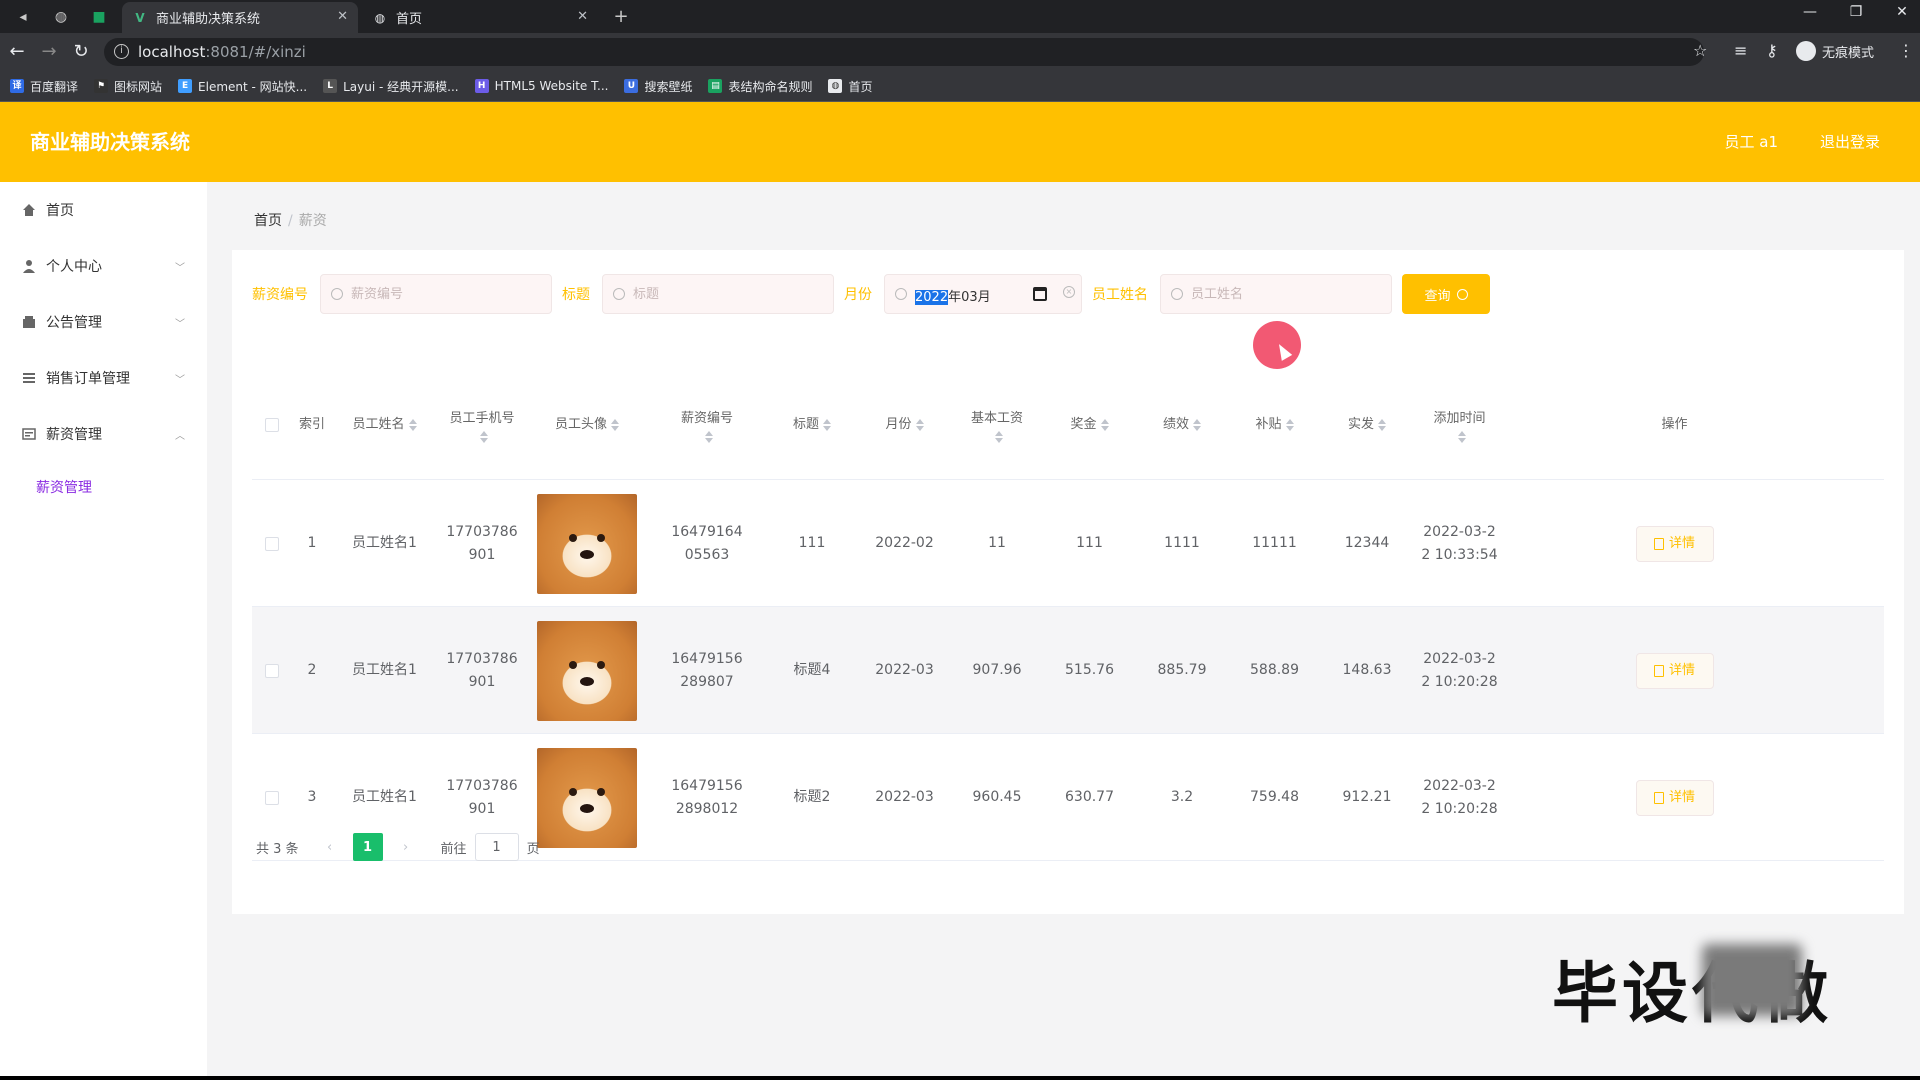  What do you see at coordinates (103, 378) in the screenshot?
I see `sidebar-item-orders: 销售订单管理 ﹀` at bounding box center [103, 378].